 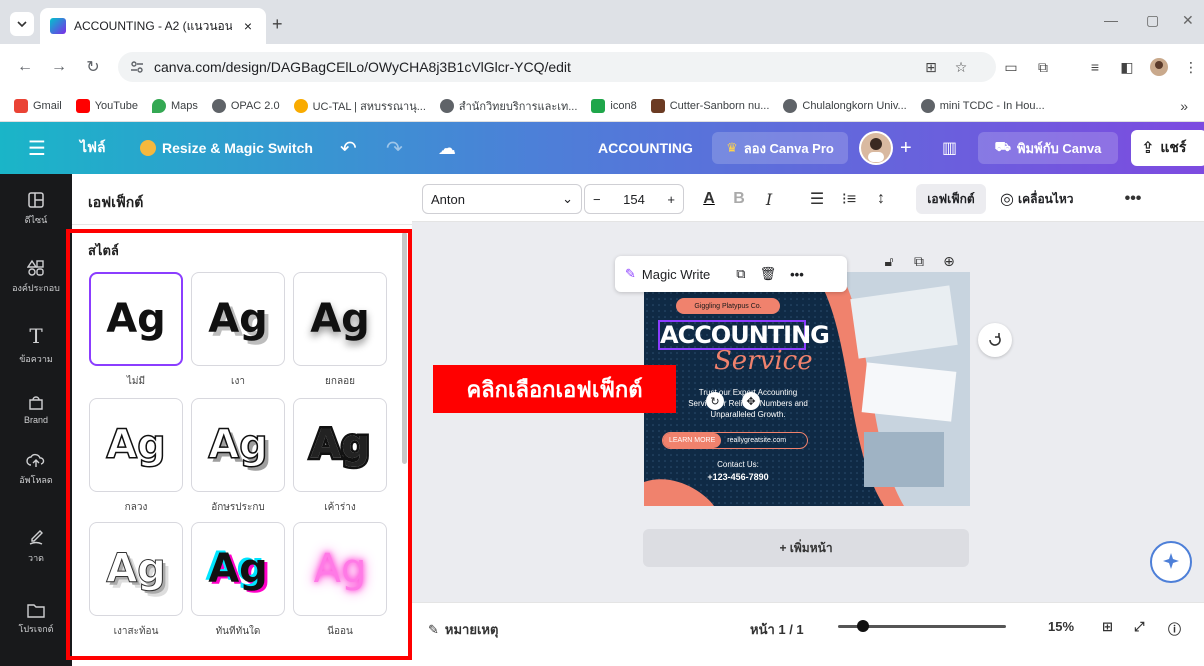 I want to click on text-color-icon: A, so click(x=709, y=199).